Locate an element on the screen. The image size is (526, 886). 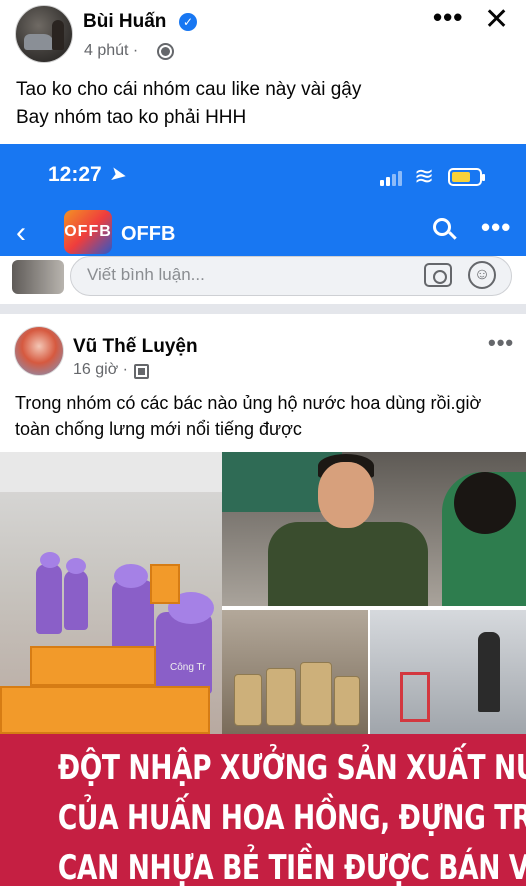
emoji-icon: ☺ is located at coordinates (482, 275).